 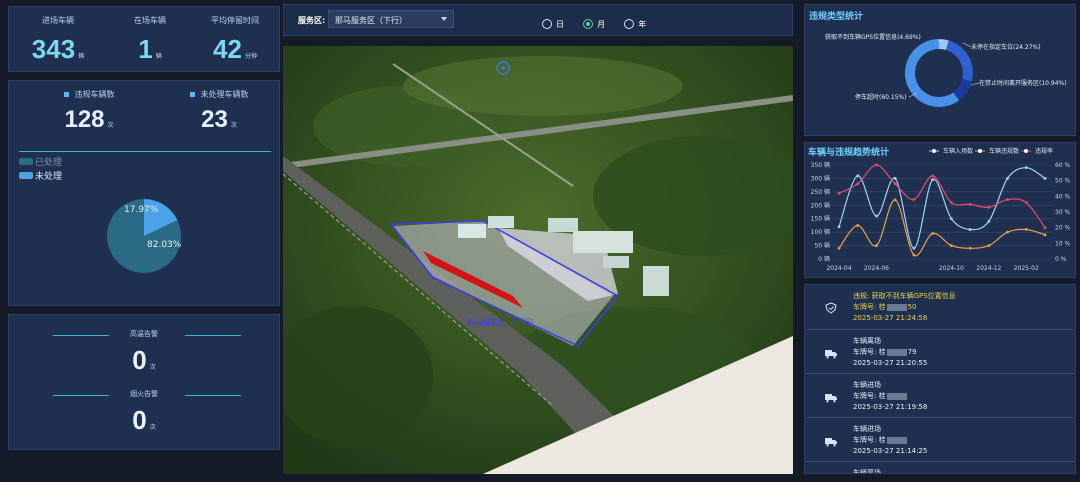 I want to click on y-left-tick: 100 辆, so click(x=820, y=232).